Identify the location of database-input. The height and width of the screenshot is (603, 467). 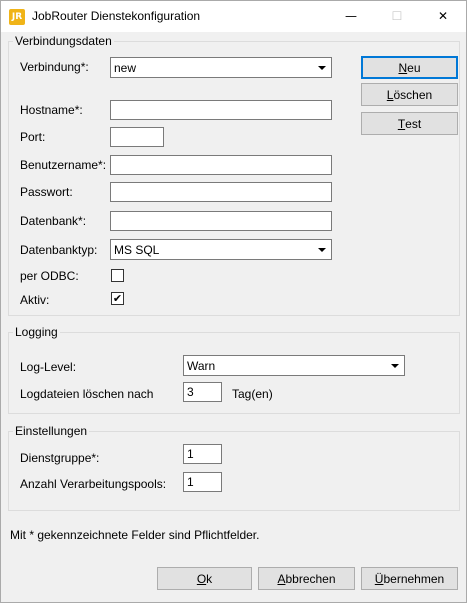
(221, 221).